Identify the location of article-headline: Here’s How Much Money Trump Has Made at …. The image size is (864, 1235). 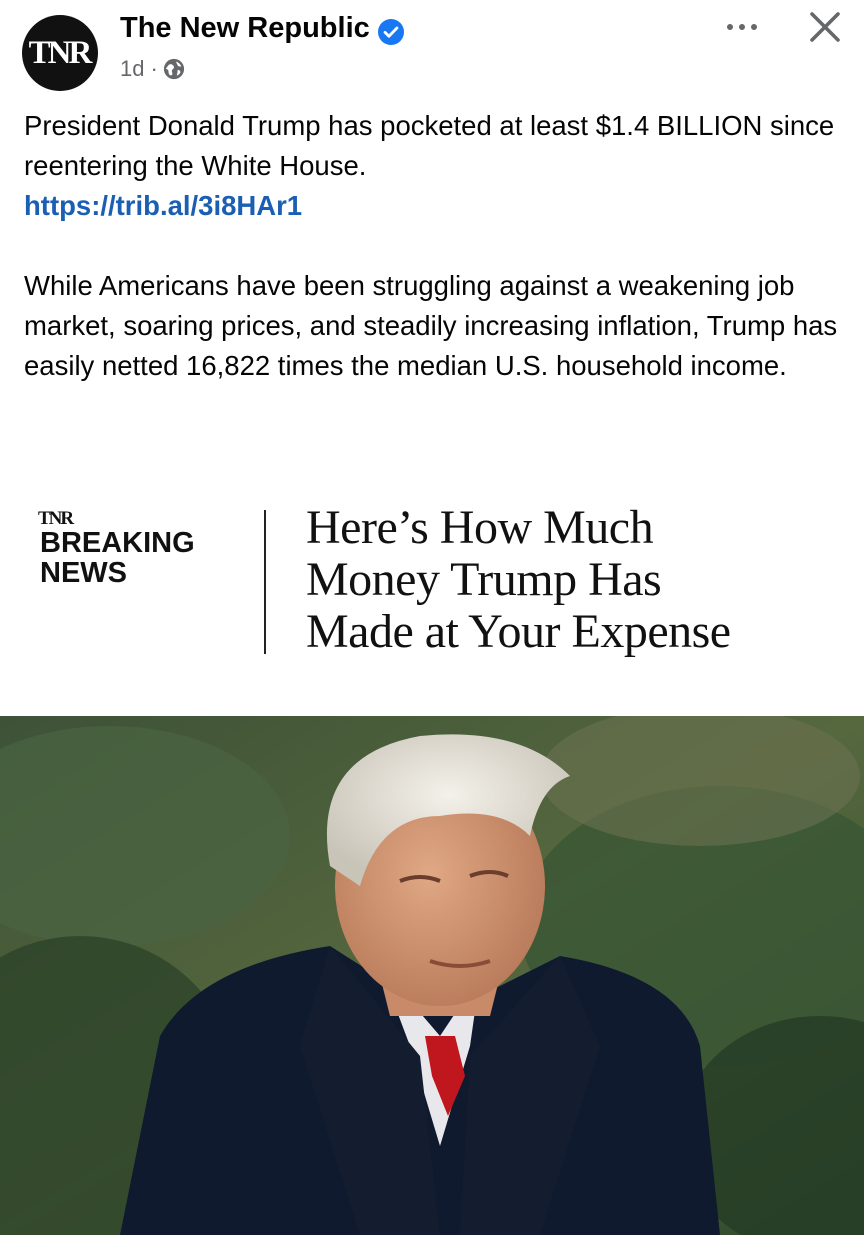
(576, 580).